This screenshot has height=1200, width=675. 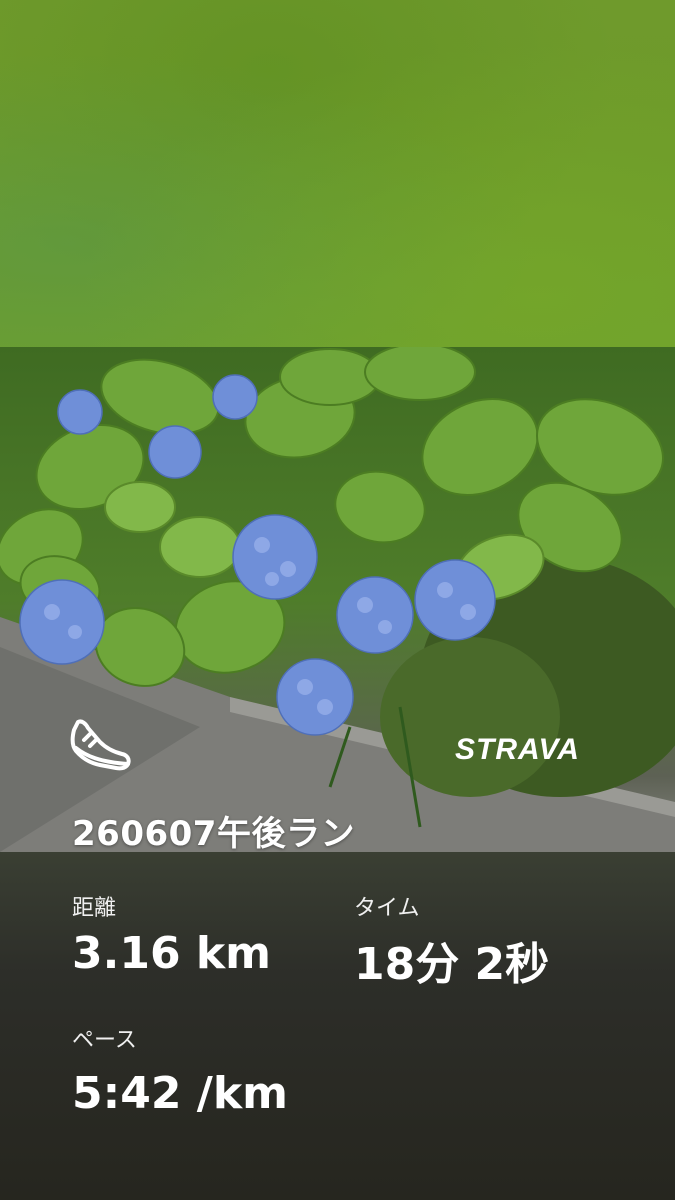 I want to click on distance-value: 3.16 km, so click(x=171, y=953).